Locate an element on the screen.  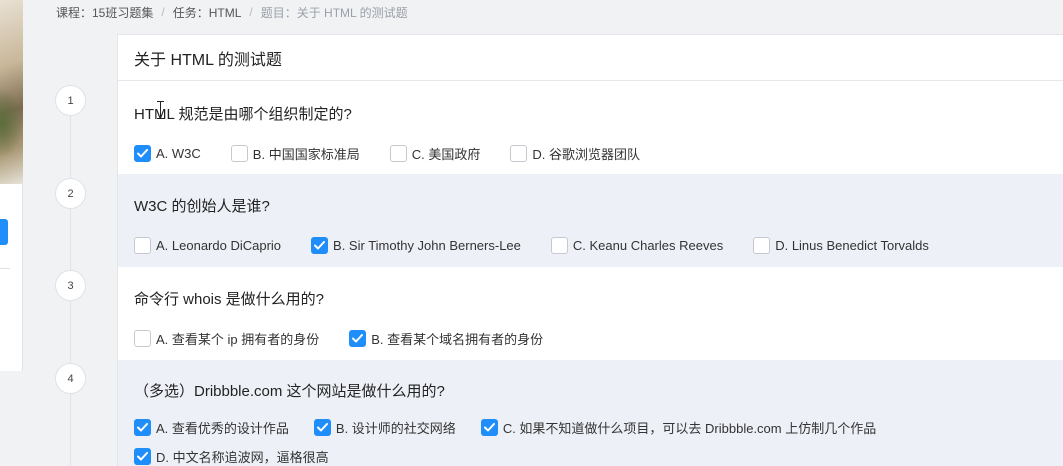
option-label: B. 中国国家标准局 is located at coordinates (306, 154).